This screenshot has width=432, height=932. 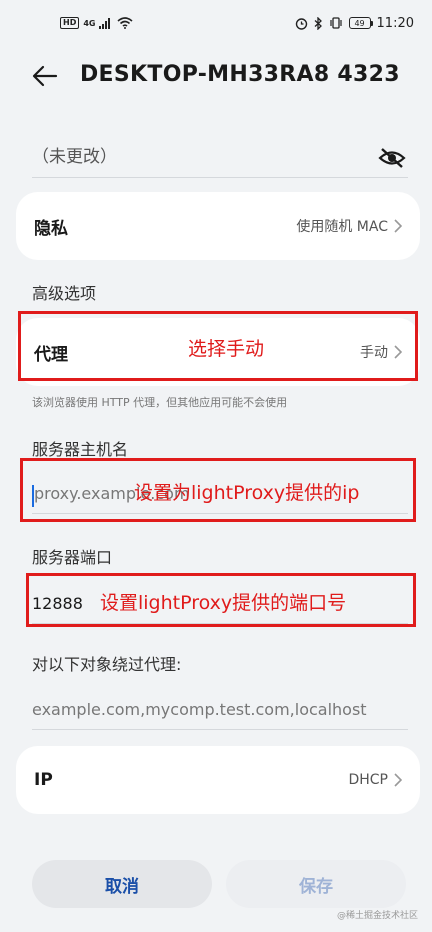 I want to click on back-arrow-icon, so click(x=45, y=76).